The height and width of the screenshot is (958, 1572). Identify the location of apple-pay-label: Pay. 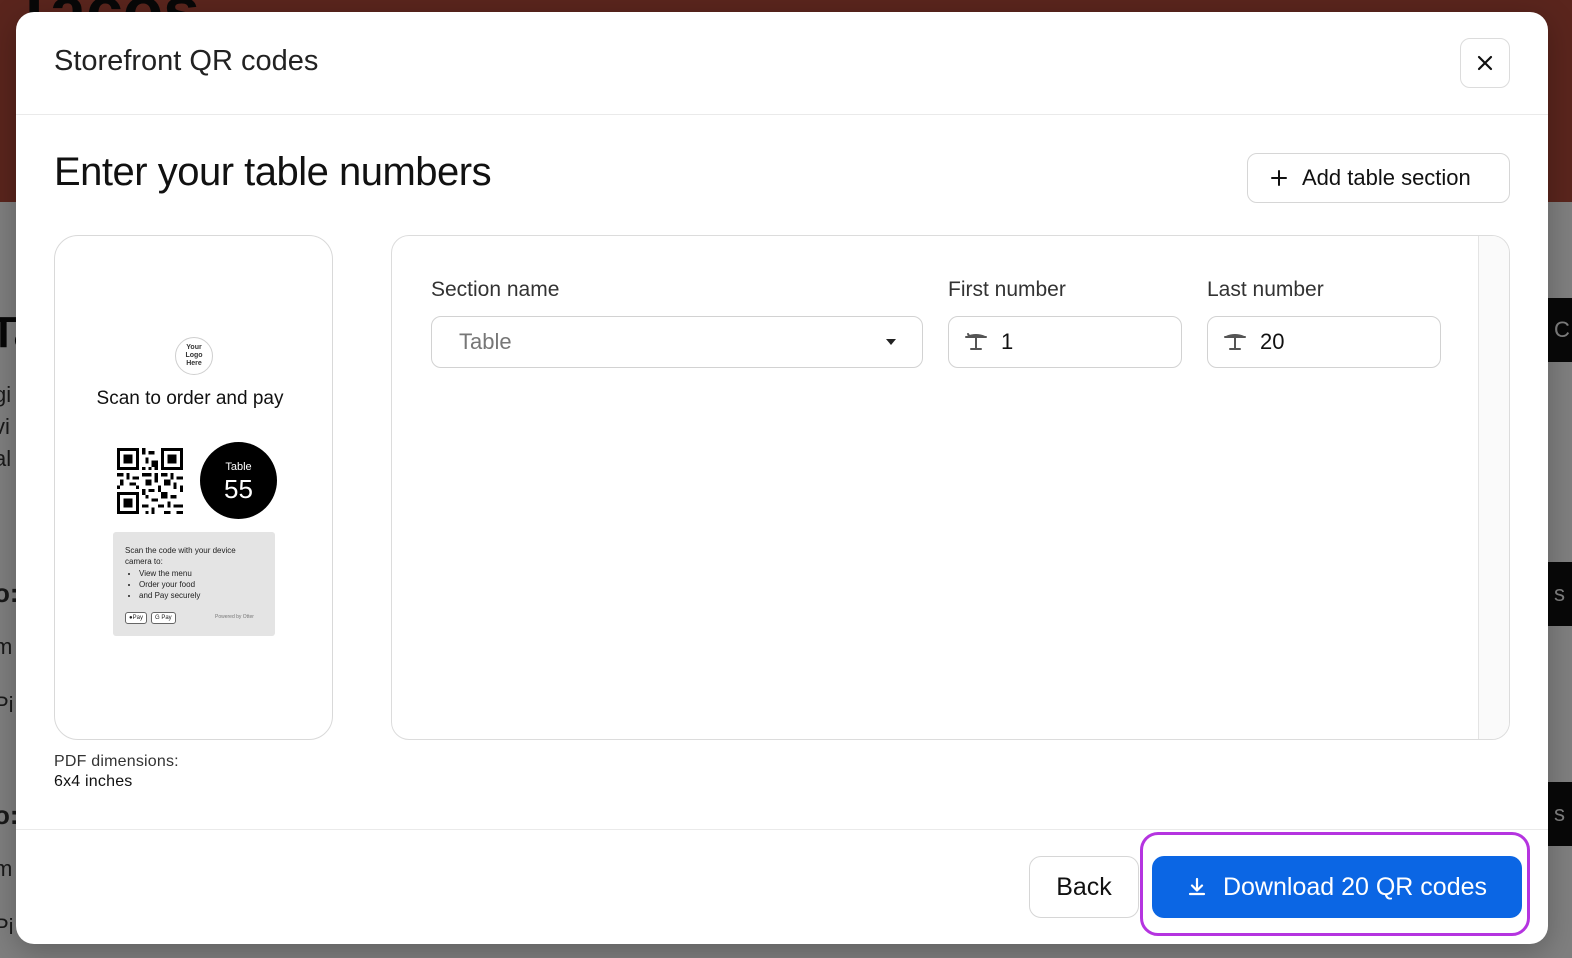
(137, 618).